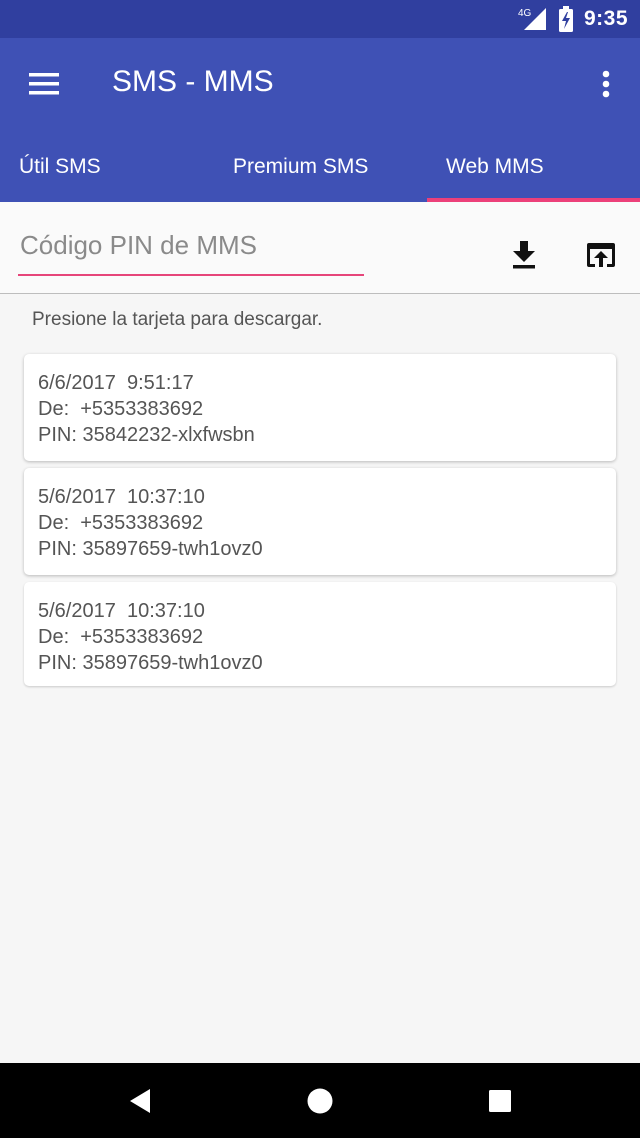  What do you see at coordinates (495, 167) in the screenshot?
I see `tab-web-mms: Web MMS` at bounding box center [495, 167].